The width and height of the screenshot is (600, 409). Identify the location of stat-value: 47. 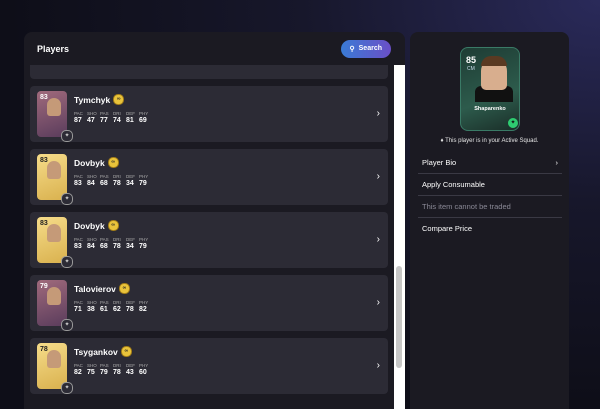
(91, 120).